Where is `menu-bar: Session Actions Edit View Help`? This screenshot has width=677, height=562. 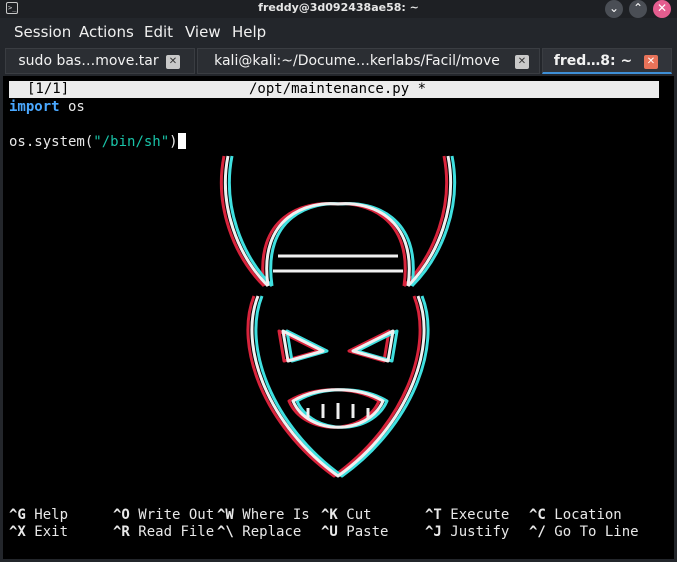
menu-bar: Session Actions Edit View Help is located at coordinates (338, 32).